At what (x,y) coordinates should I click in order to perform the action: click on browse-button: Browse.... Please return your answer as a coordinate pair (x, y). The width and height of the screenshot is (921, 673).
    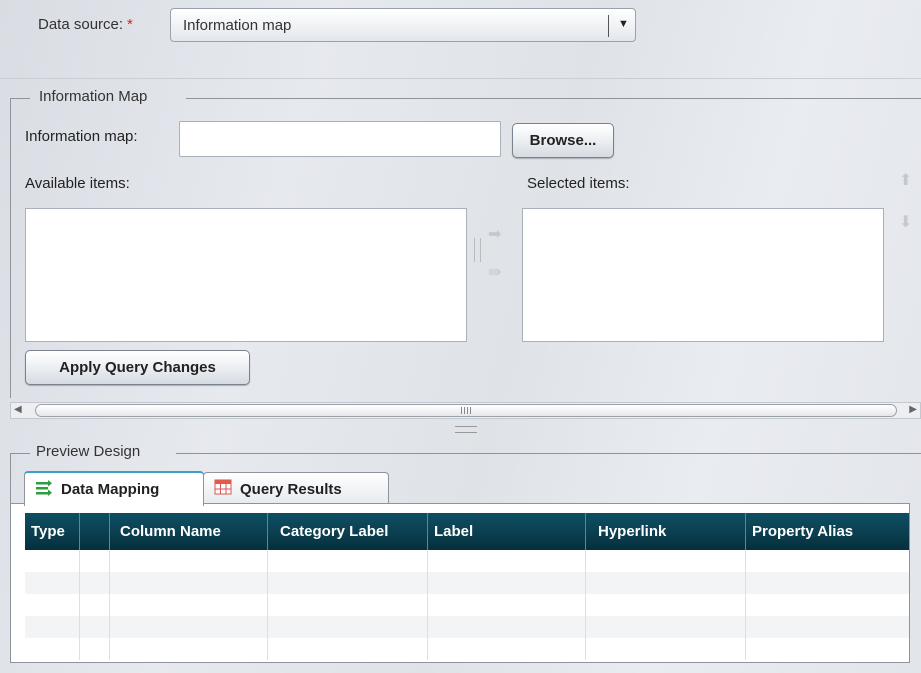
    Looking at the image, I should click on (563, 140).